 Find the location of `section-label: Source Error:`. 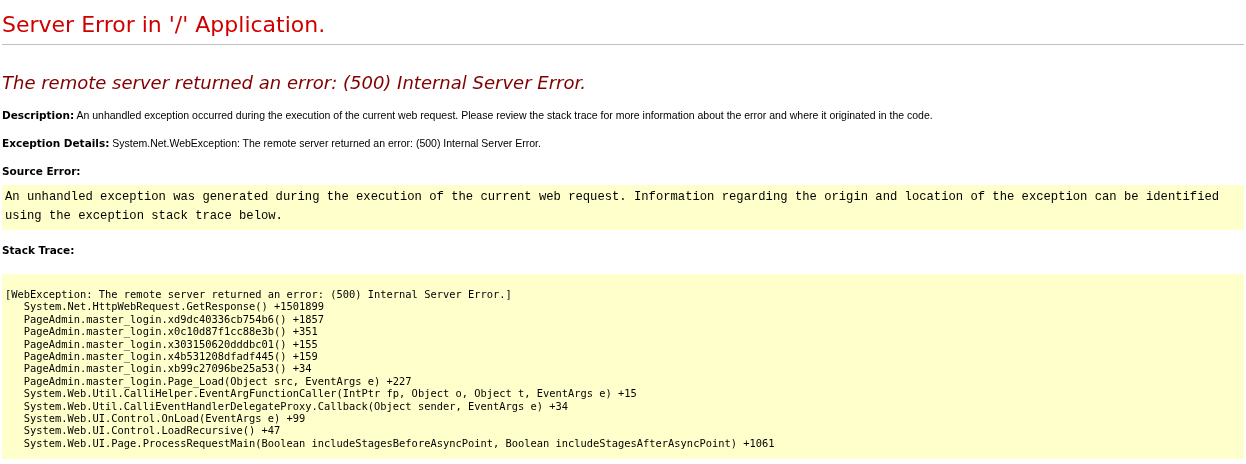

section-label: Source Error: is located at coordinates (42, 171).